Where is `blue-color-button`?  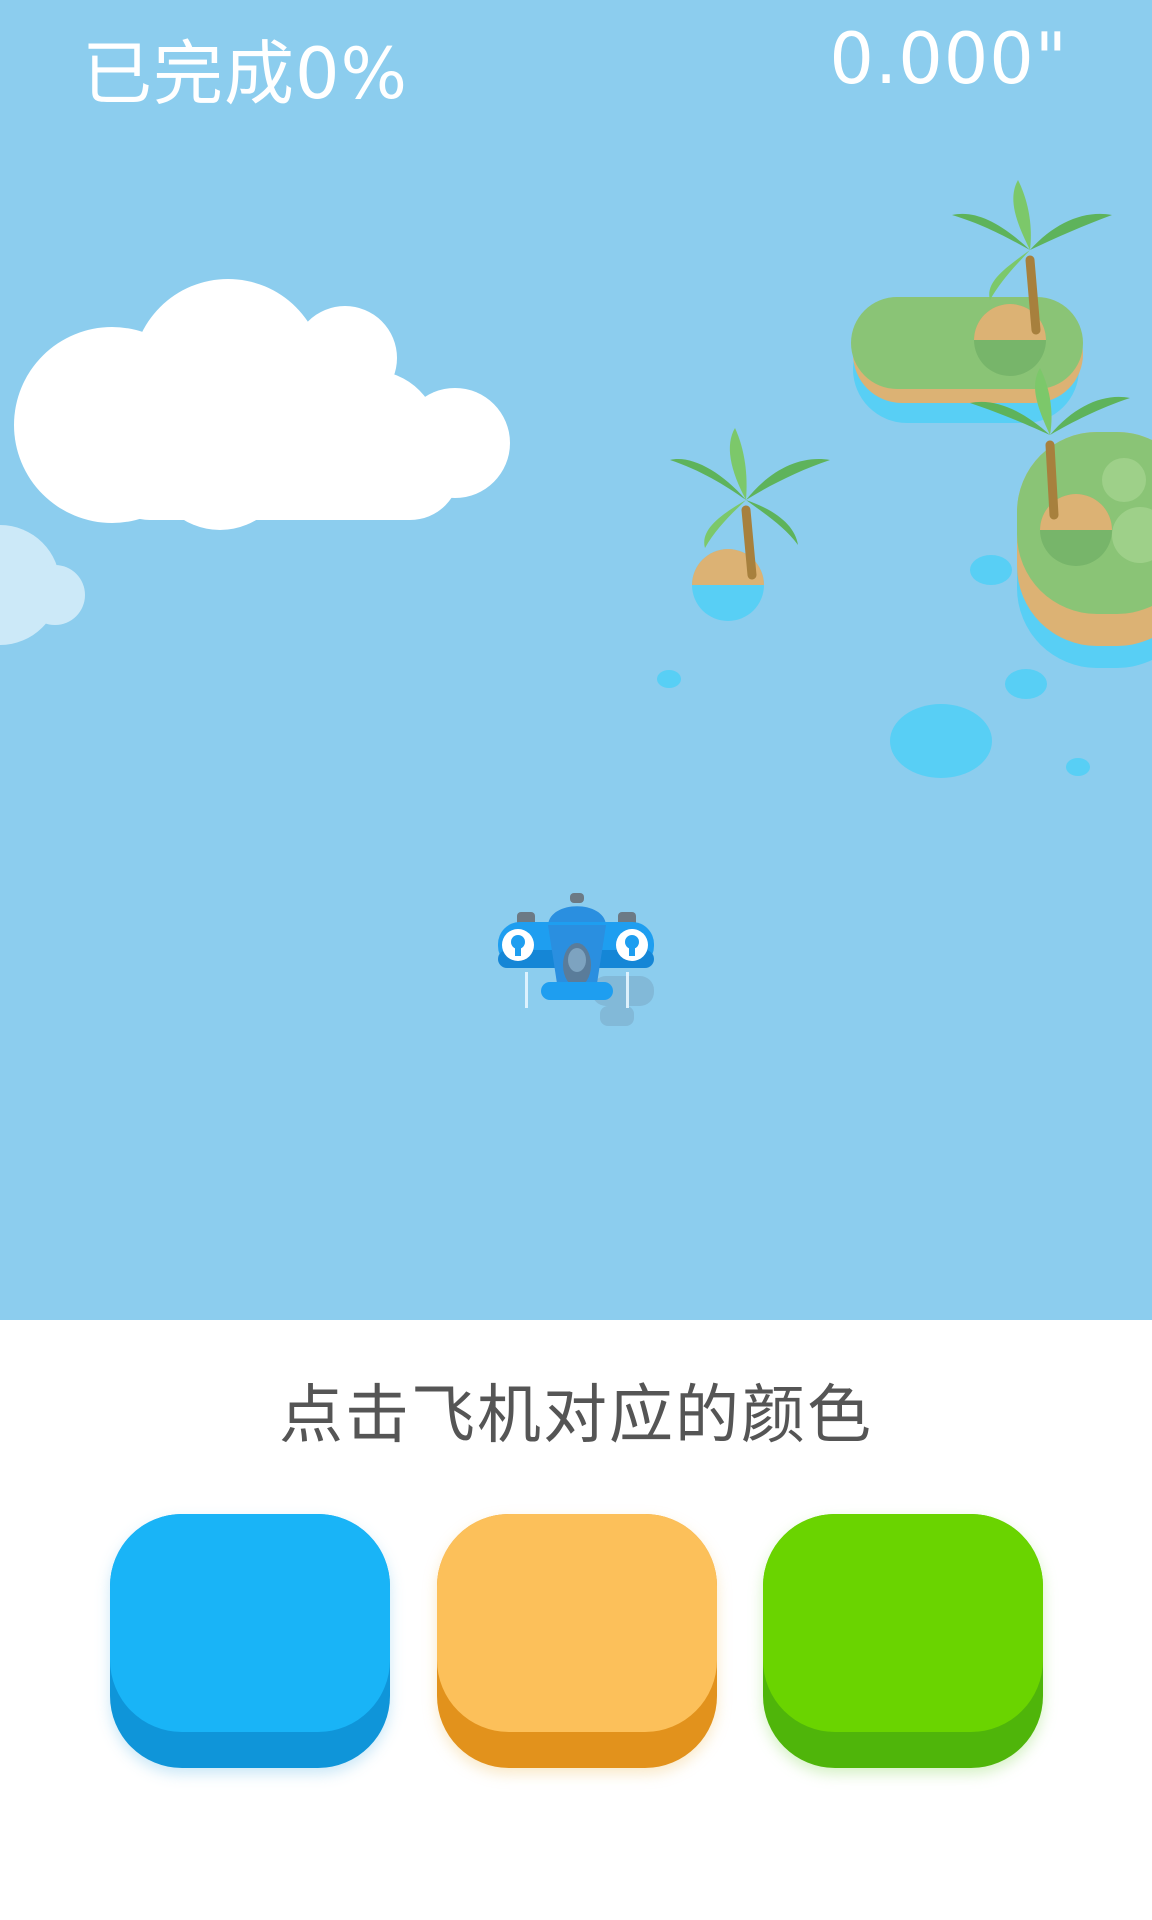 blue-color-button is located at coordinates (250, 1641).